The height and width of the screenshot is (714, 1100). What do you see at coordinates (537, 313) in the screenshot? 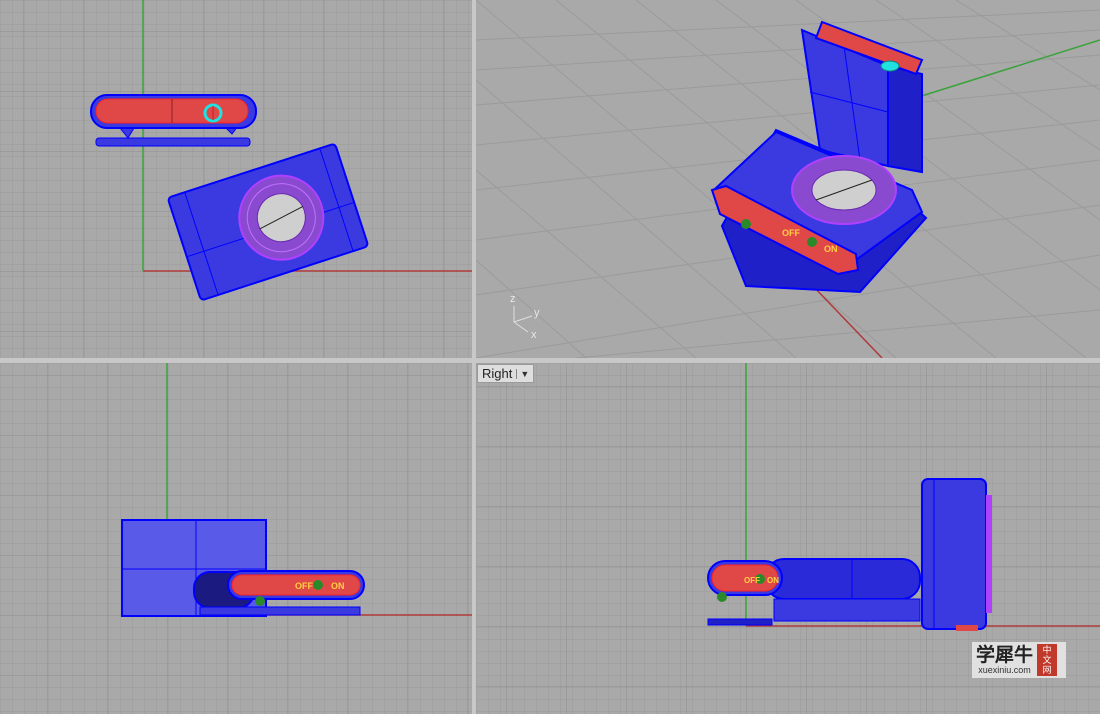
I see `axis-label-y: y` at bounding box center [537, 313].